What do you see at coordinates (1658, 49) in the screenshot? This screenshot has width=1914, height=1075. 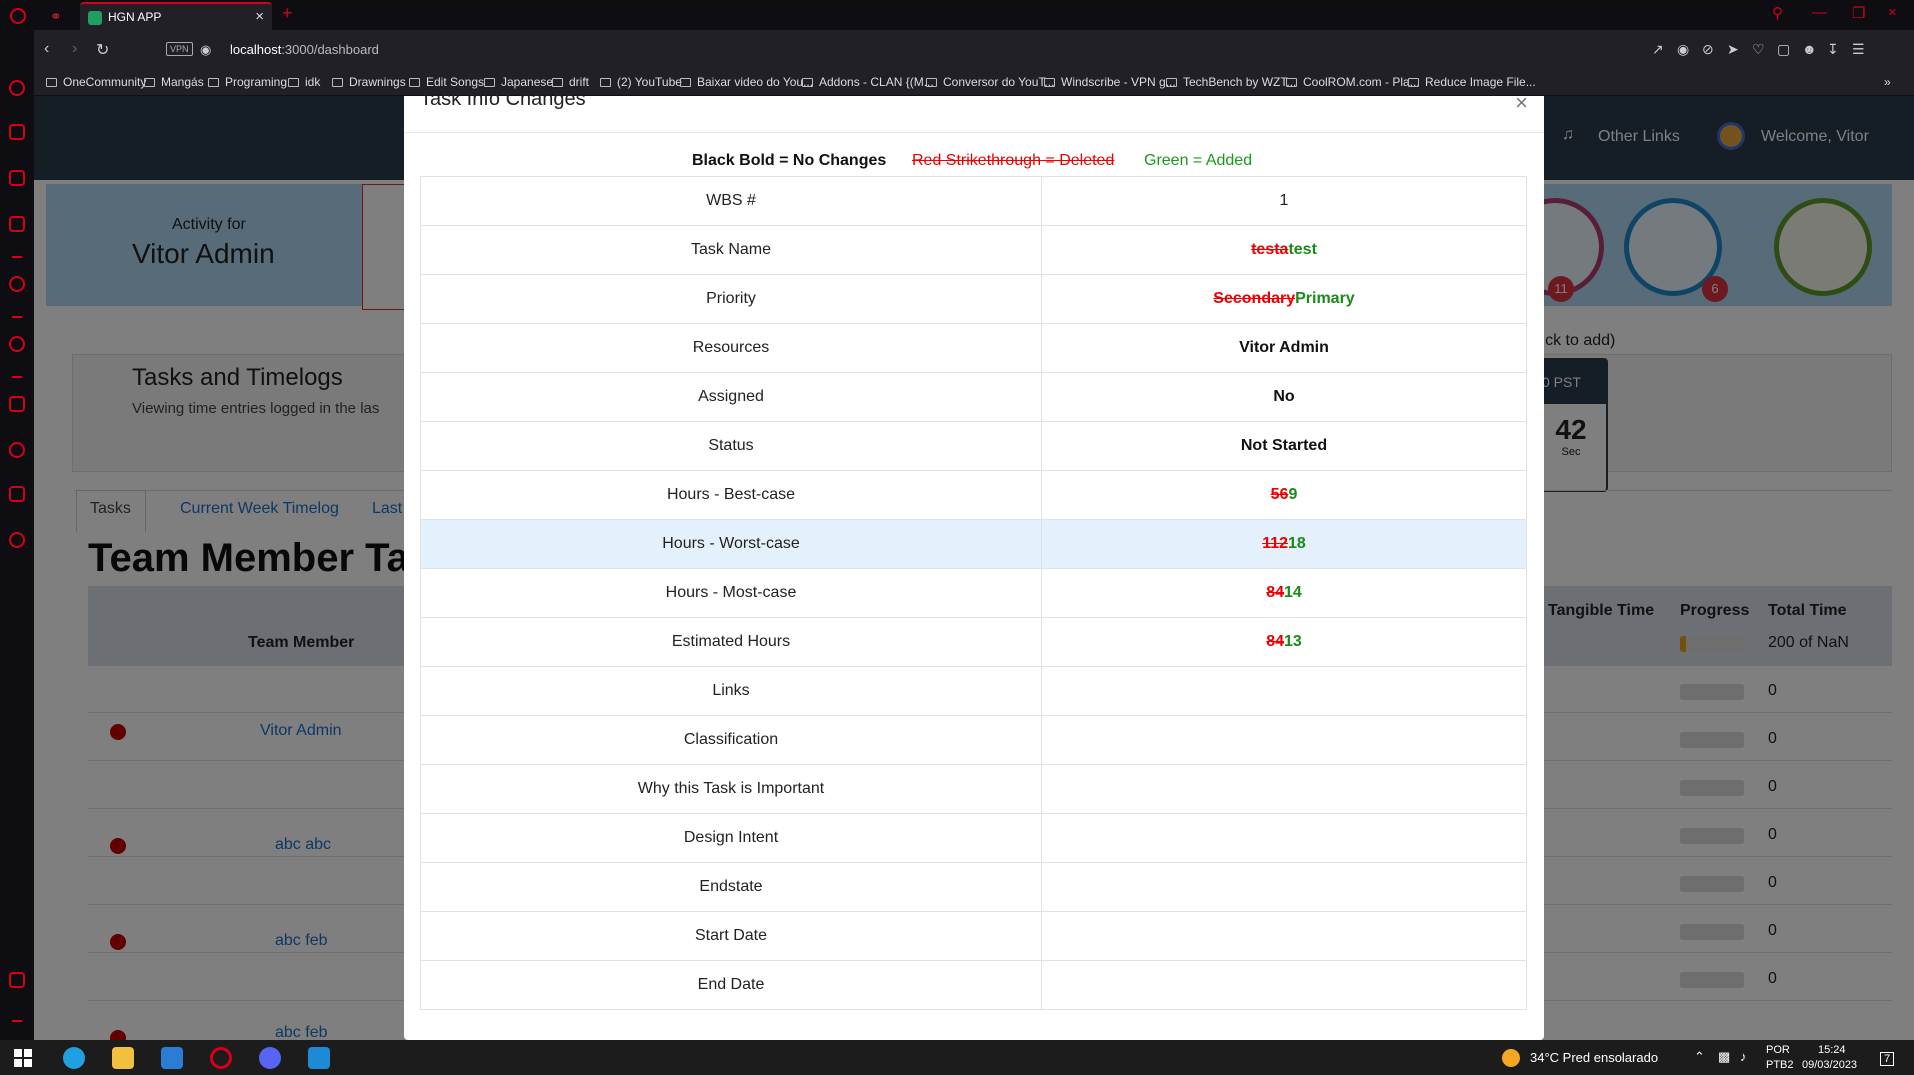 I see `share-icon: ↗` at bounding box center [1658, 49].